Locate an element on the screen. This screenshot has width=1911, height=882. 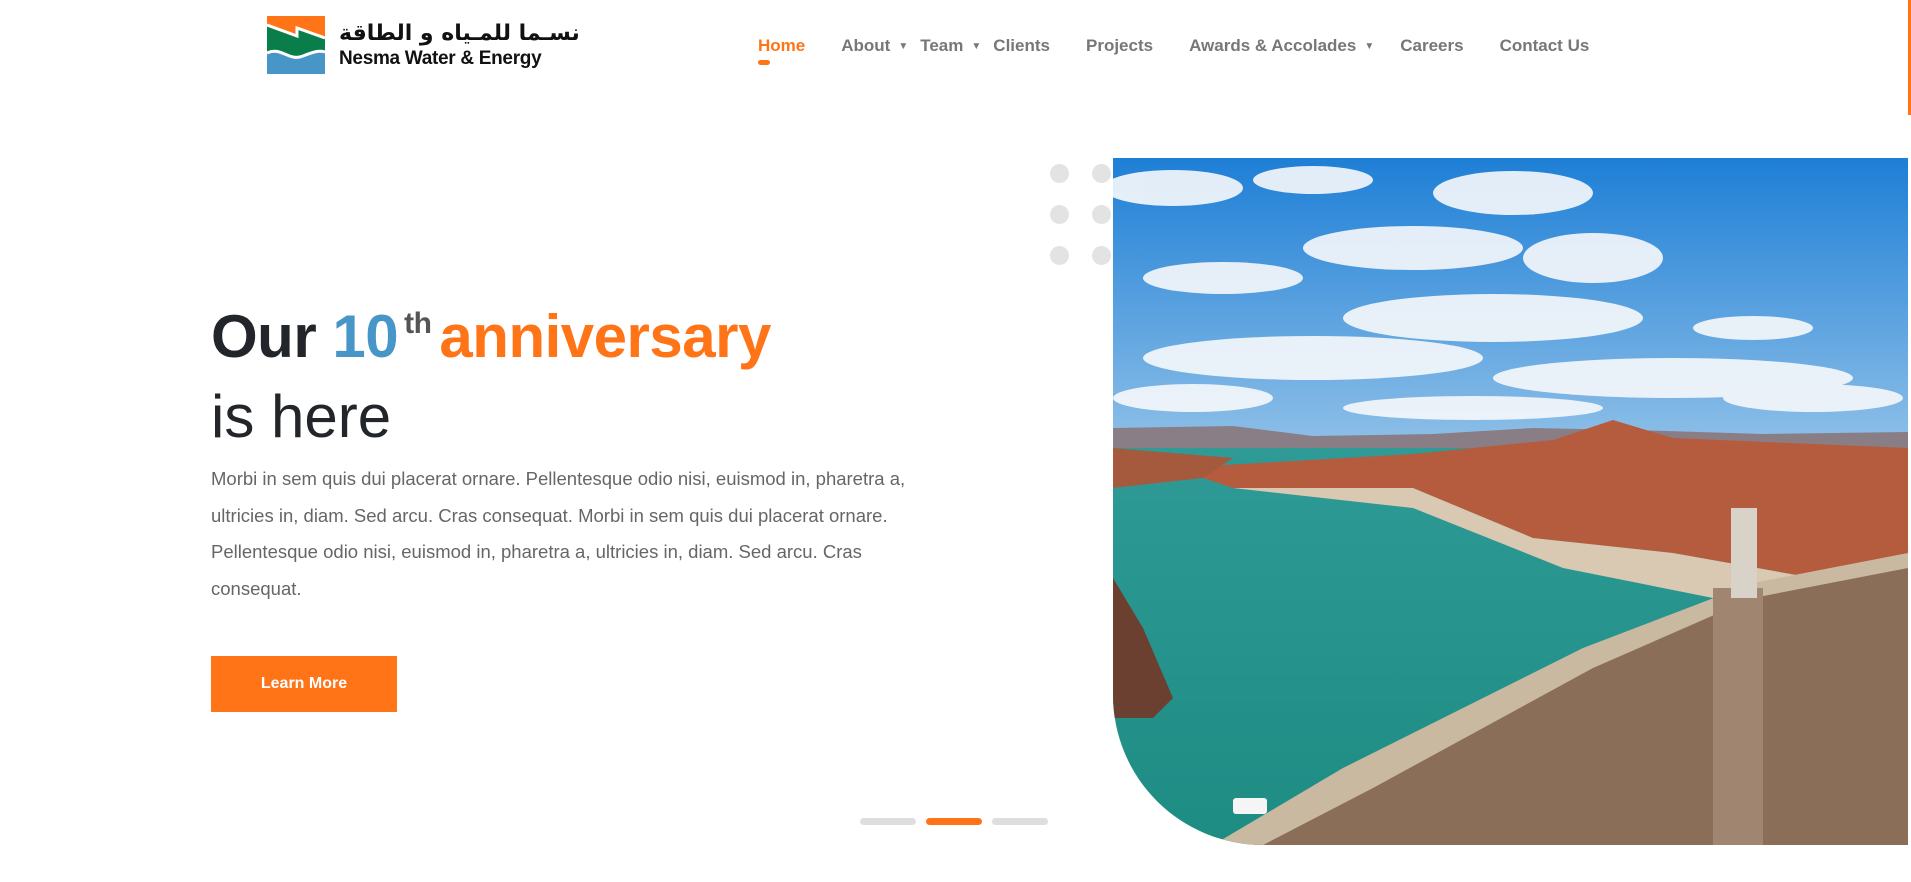
active-indicator is located at coordinates (764, 62).